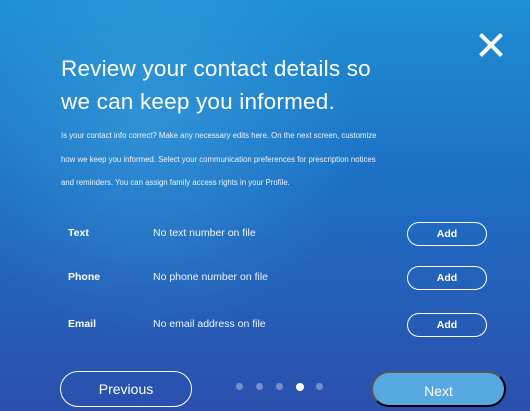 This screenshot has width=530, height=411. I want to click on contact-value: No email address on file, so click(209, 324).